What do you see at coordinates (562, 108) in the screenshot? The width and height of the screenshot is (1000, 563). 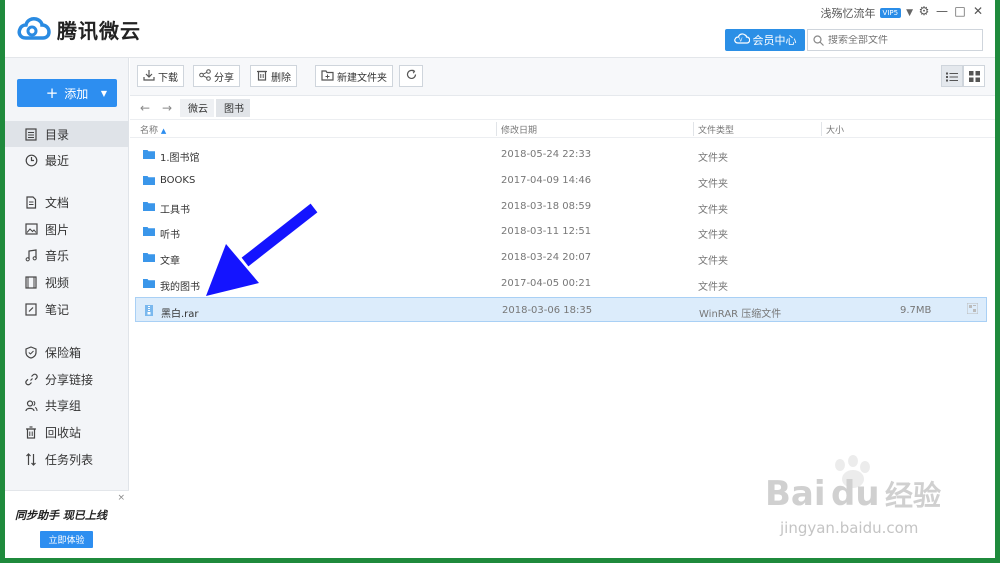 I see `path-bar: ← → 微云 图书` at bounding box center [562, 108].